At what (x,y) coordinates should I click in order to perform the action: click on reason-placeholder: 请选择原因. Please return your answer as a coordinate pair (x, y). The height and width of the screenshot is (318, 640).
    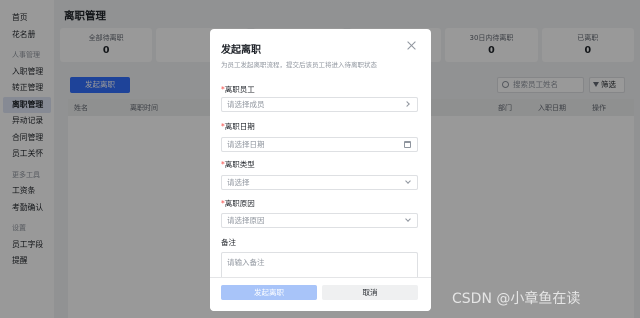
    Looking at the image, I should click on (246, 220).